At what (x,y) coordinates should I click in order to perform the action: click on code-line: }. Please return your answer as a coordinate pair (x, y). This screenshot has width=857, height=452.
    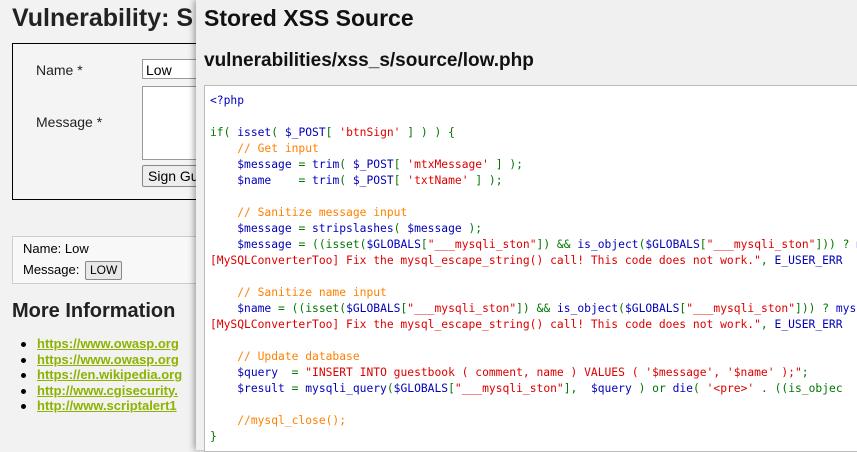
    Looking at the image, I should click on (213, 436).